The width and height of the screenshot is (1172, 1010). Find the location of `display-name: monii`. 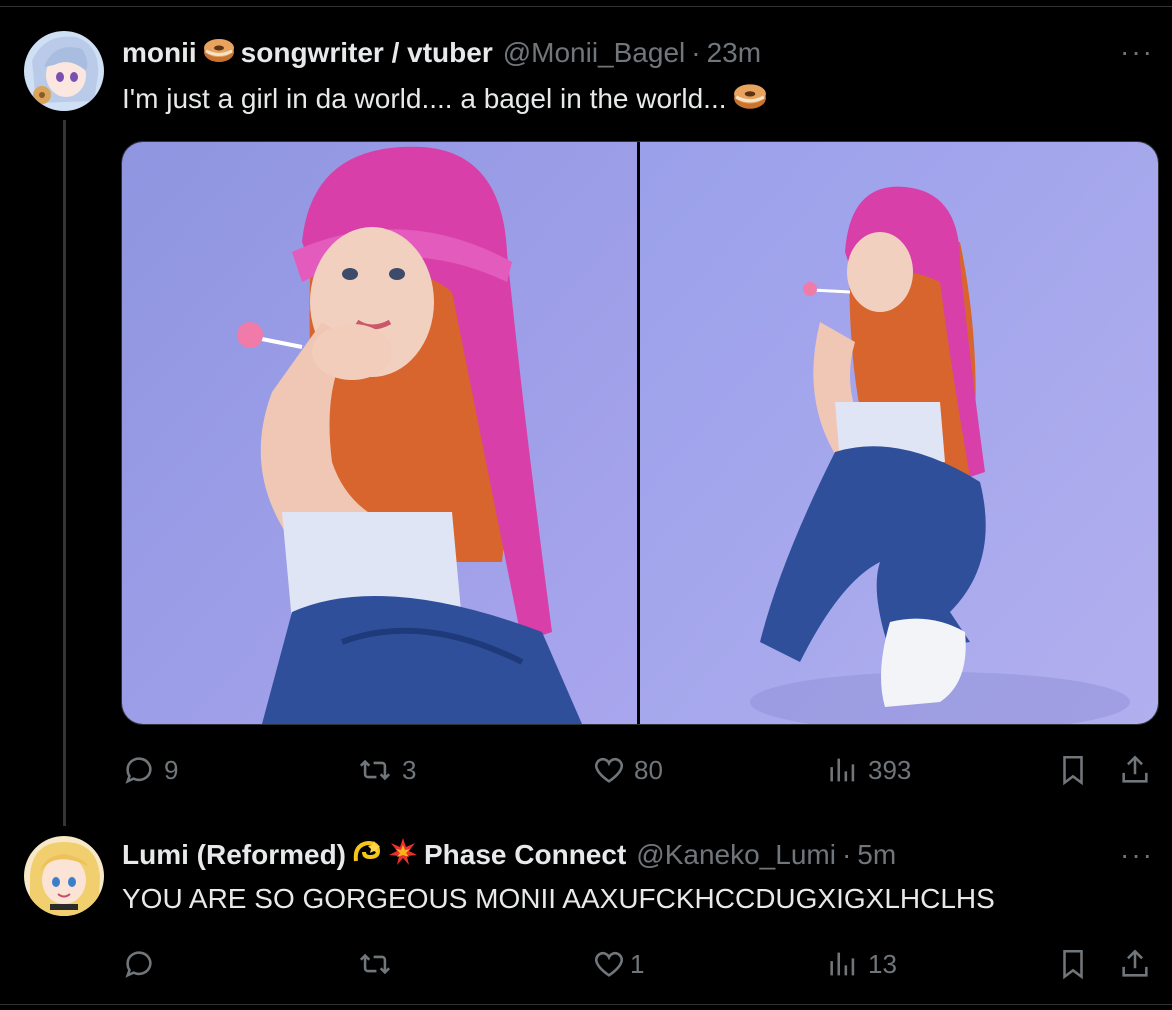

display-name: monii is located at coordinates (159, 53).